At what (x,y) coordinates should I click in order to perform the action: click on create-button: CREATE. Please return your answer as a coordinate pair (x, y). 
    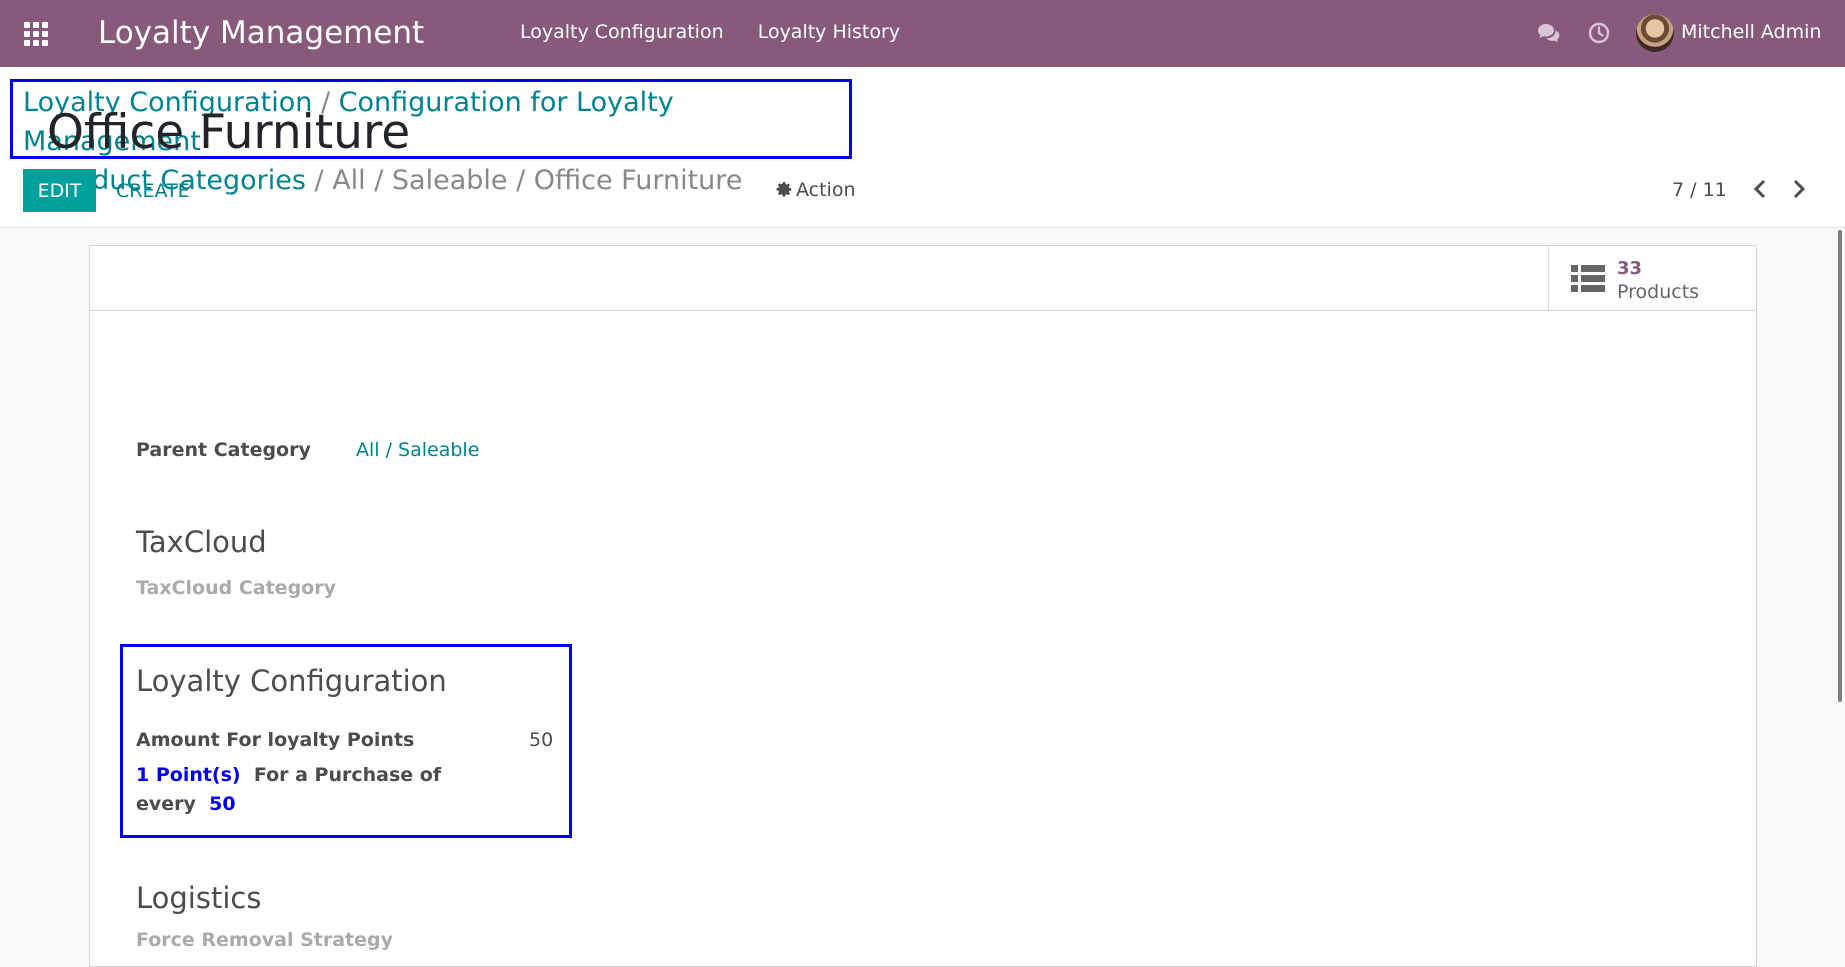
    Looking at the image, I should click on (153, 190).